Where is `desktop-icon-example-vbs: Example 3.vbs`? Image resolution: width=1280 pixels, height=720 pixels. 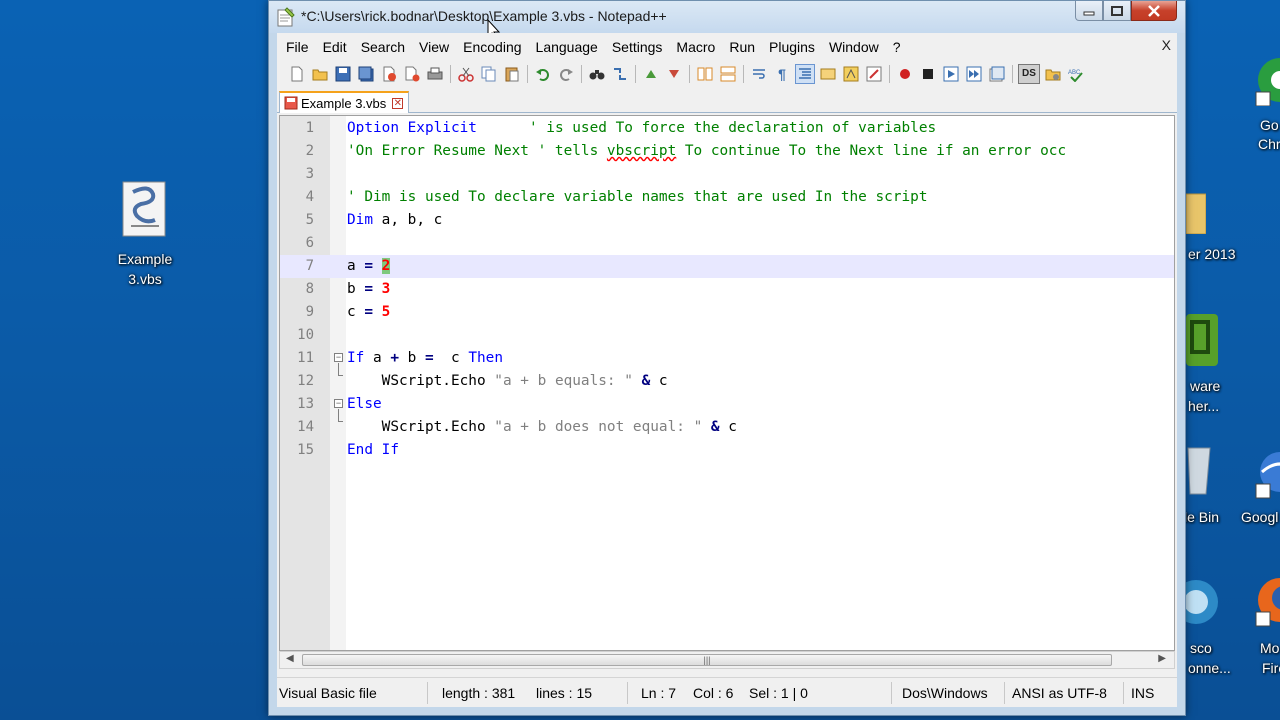
desktop-icon-example-vbs: Example 3.vbs is located at coordinates (145, 234).